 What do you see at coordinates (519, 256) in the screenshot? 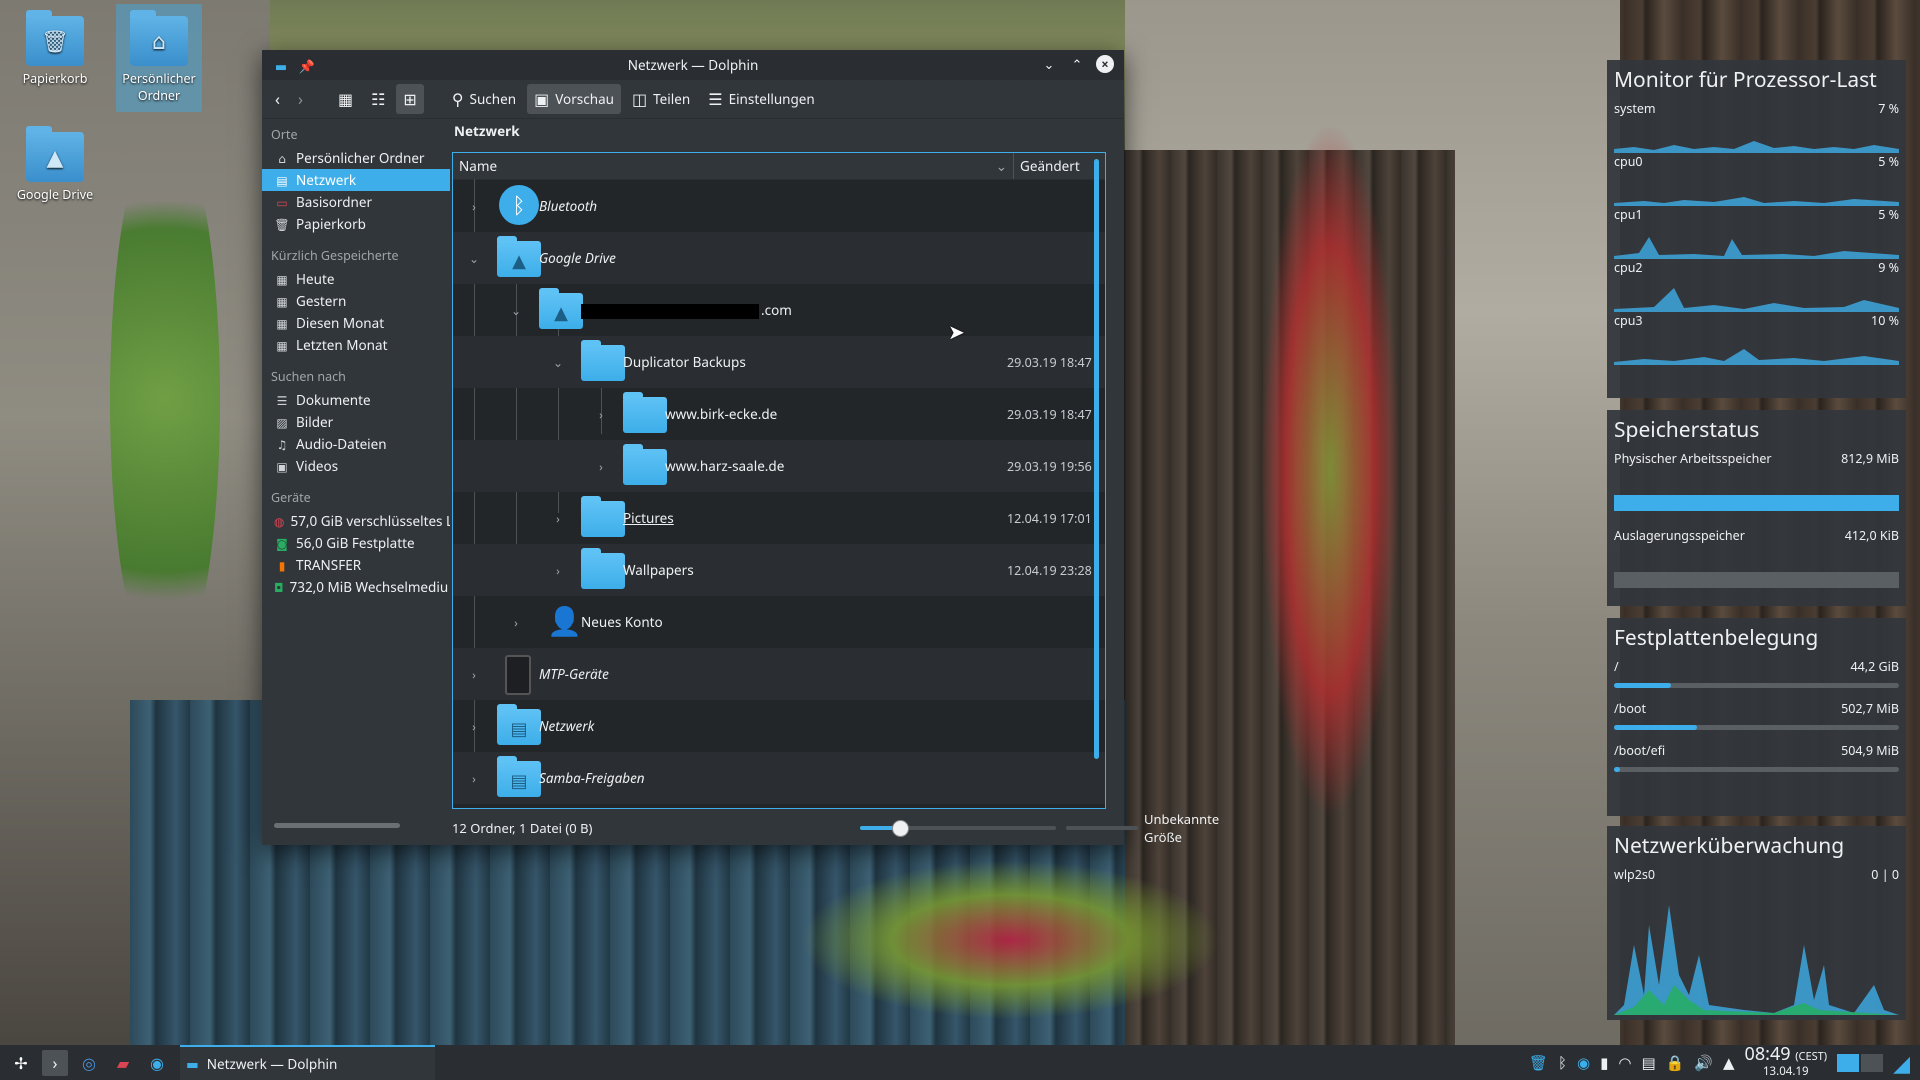
I see `google-drive-folder-icon: ▲` at bounding box center [519, 256].